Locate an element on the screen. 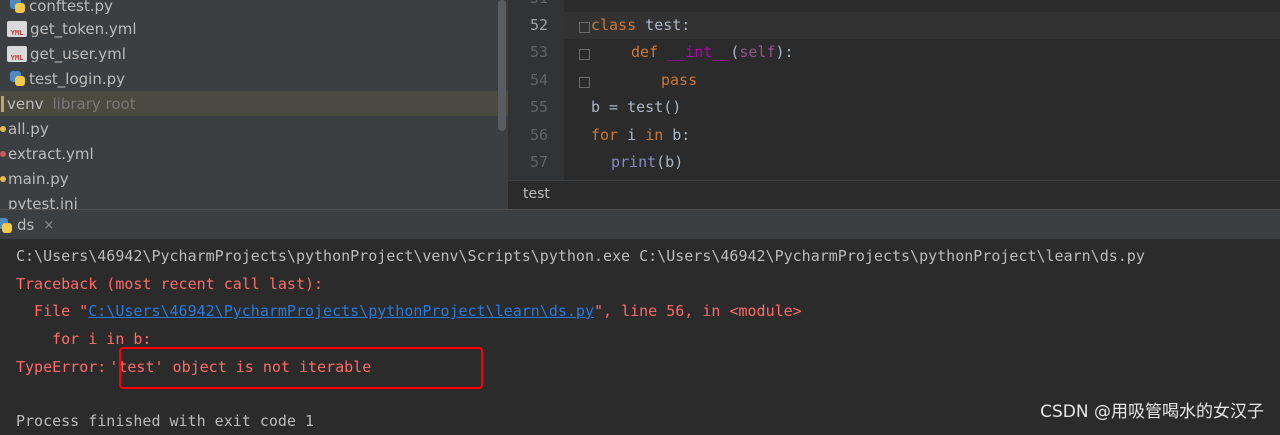 The width and height of the screenshot is (1280, 435). tree-item-get-token: YML get_token.yml is located at coordinates (254, 28).